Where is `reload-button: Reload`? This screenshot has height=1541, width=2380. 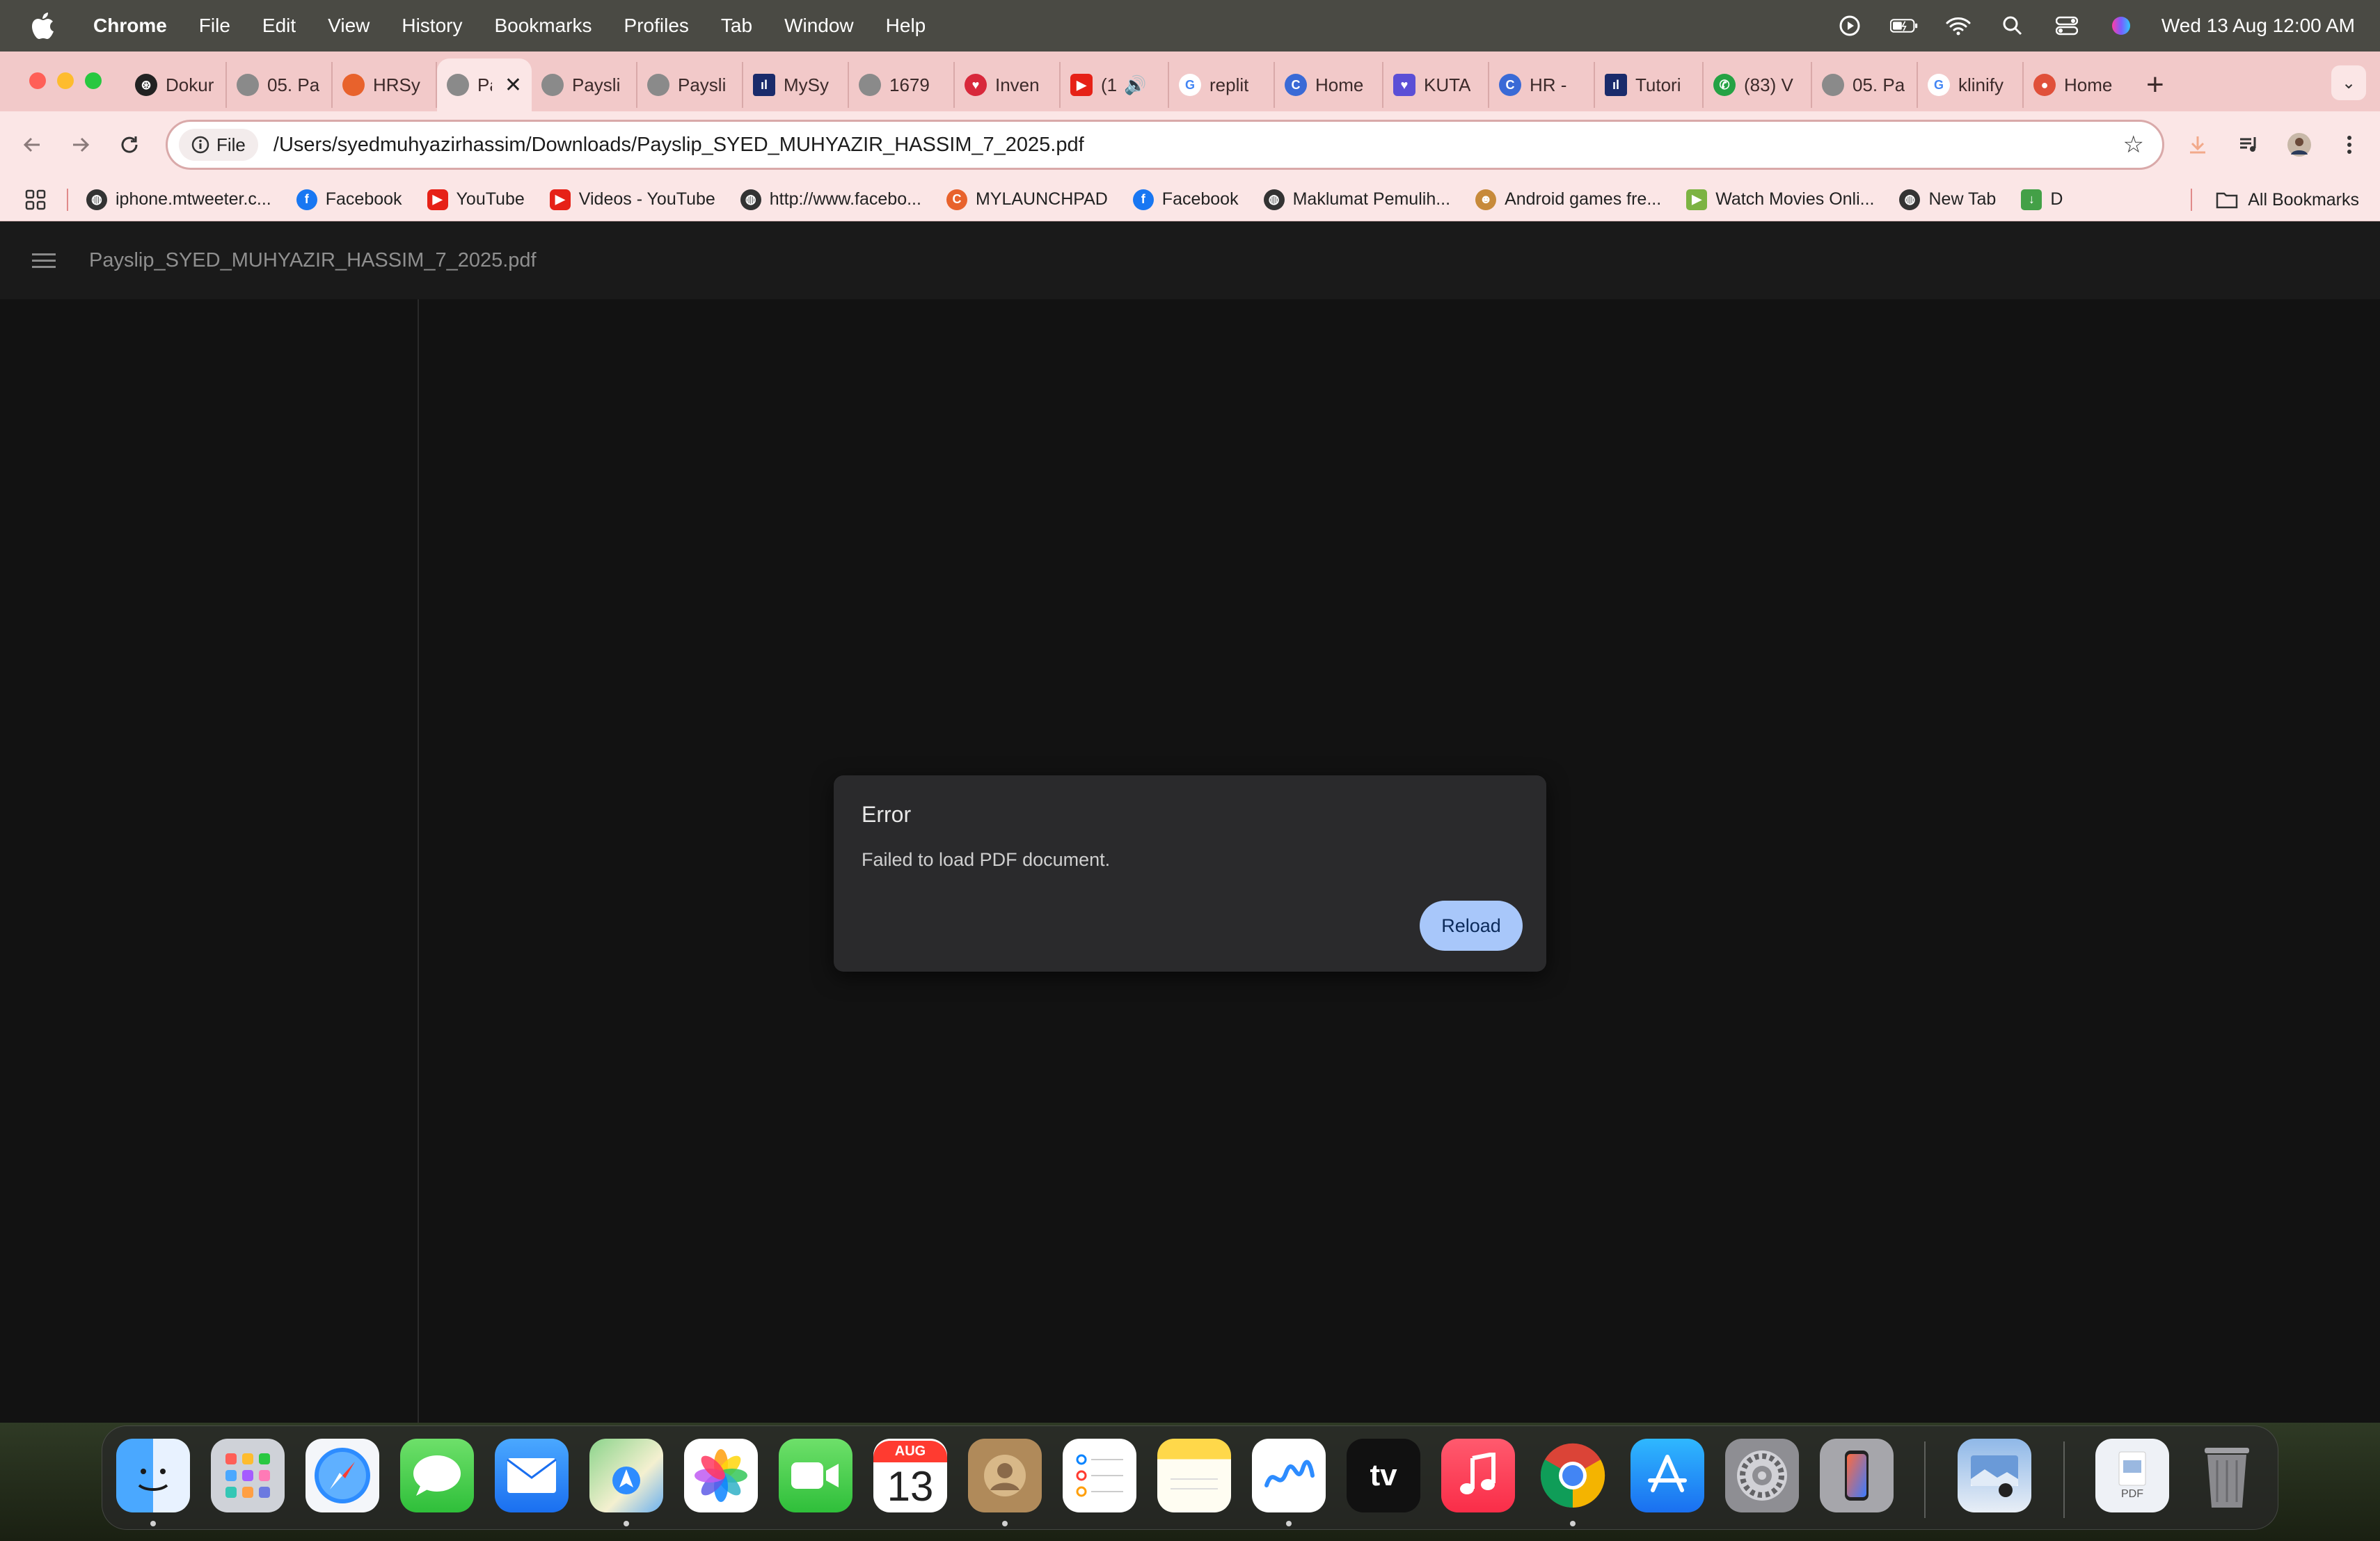
reload-button: Reload is located at coordinates (1471, 926).